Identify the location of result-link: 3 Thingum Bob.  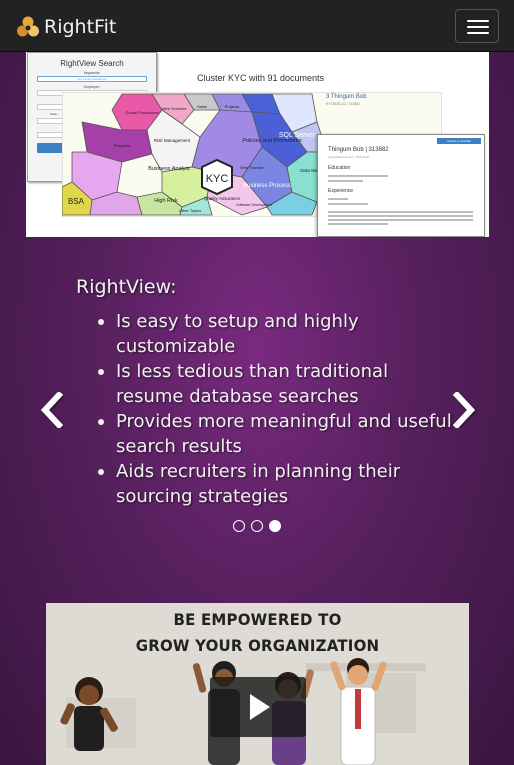
(346, 97).